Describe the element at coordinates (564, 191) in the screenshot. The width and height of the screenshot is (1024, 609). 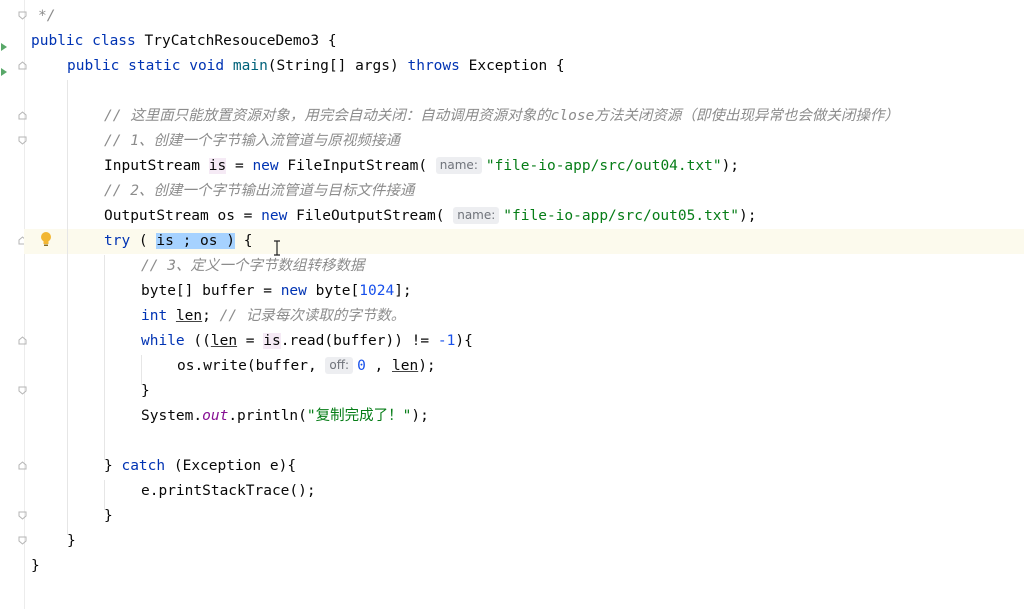
I see `code-line: // 2、创建一个字节输出流管道与目标文件接通` at that location.